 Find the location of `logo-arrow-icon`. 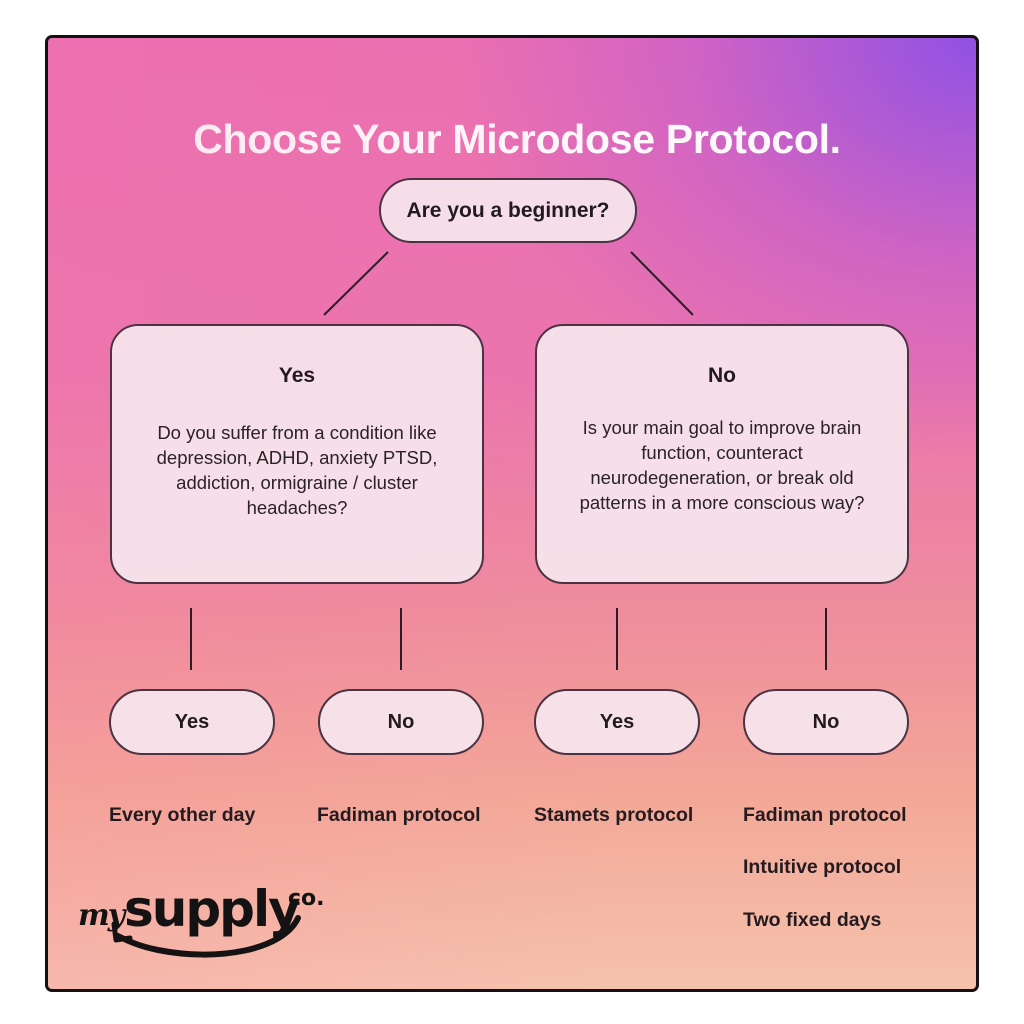

logo-arrow-icon is located at coordinates (206, 936).